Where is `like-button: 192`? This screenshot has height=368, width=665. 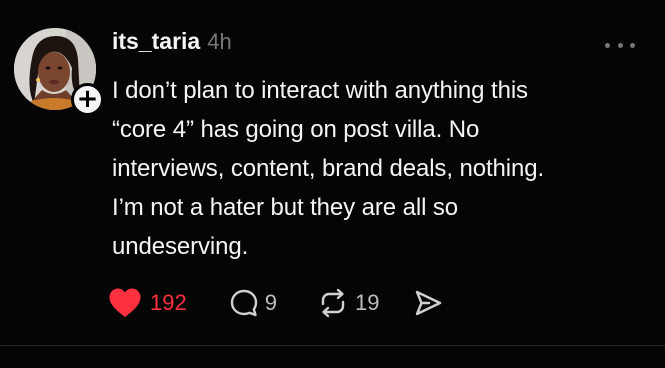 like-button: 192 is located at coordinates (147, 303).